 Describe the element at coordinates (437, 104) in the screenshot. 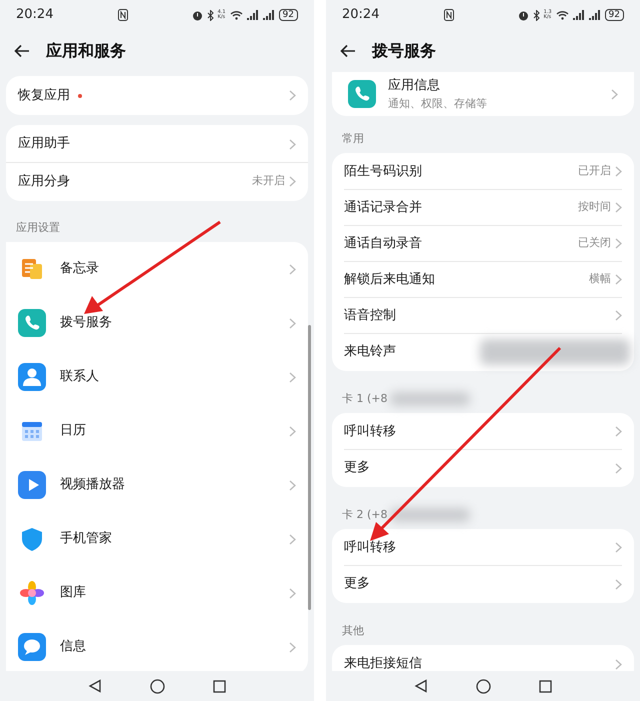

I see `row-subtitle: 通知、权限、存储等` at that location.